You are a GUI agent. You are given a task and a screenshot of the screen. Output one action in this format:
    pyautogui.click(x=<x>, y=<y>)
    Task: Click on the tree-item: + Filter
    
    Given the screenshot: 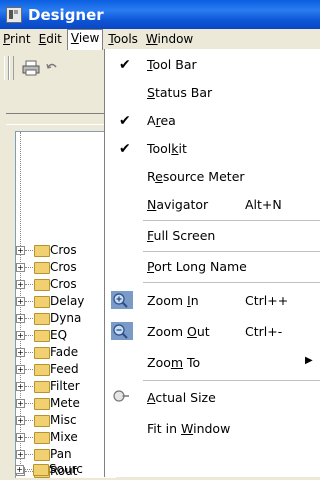 What is the action you would take?
    pyautogui.click(x=51, y=386)
    